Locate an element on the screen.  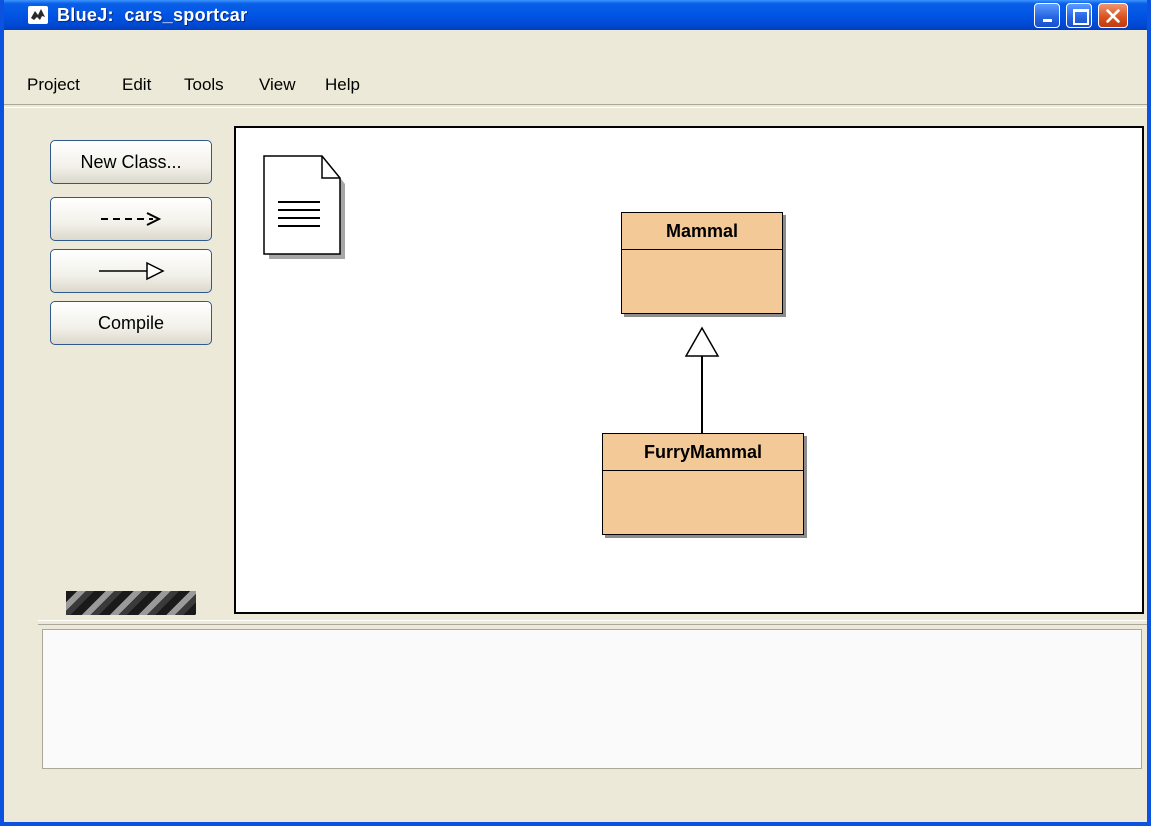
minimize-button is located at coordinates (1047, 15).